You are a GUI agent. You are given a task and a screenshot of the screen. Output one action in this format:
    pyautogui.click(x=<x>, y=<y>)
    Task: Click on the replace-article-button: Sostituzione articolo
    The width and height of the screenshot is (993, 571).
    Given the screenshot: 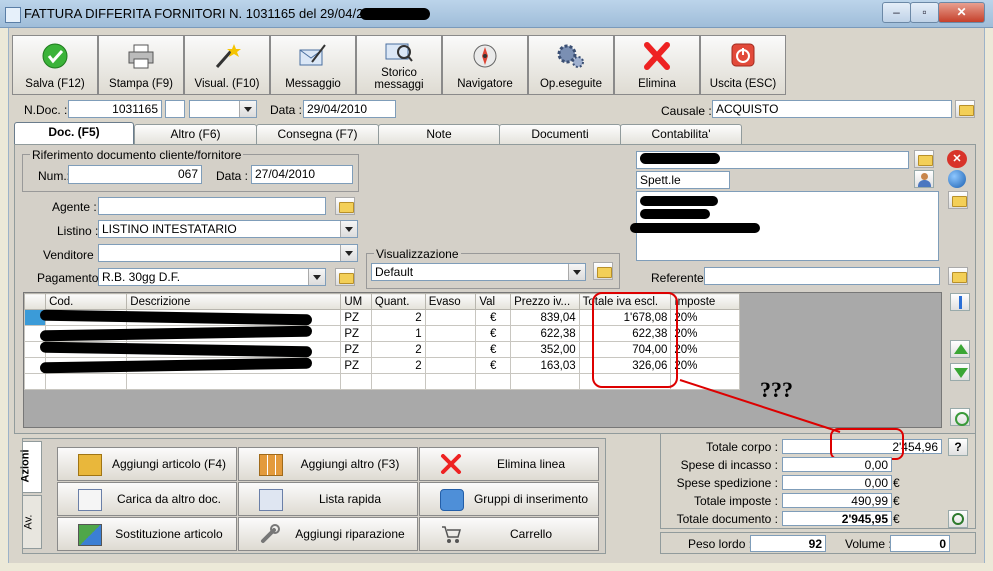 What is the action you would take?
    pyautogui.click(x=147, y=534)
    